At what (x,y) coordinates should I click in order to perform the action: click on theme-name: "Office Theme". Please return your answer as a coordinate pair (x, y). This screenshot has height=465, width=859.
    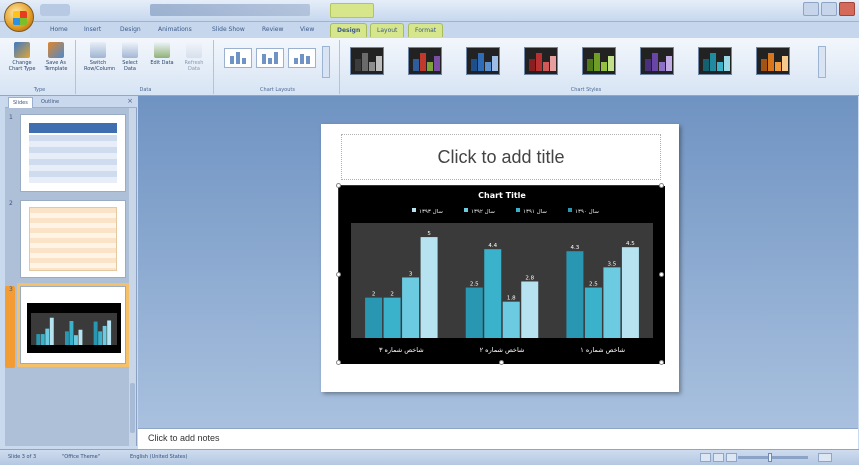
    Looking at the image, I should click on (81, 457).